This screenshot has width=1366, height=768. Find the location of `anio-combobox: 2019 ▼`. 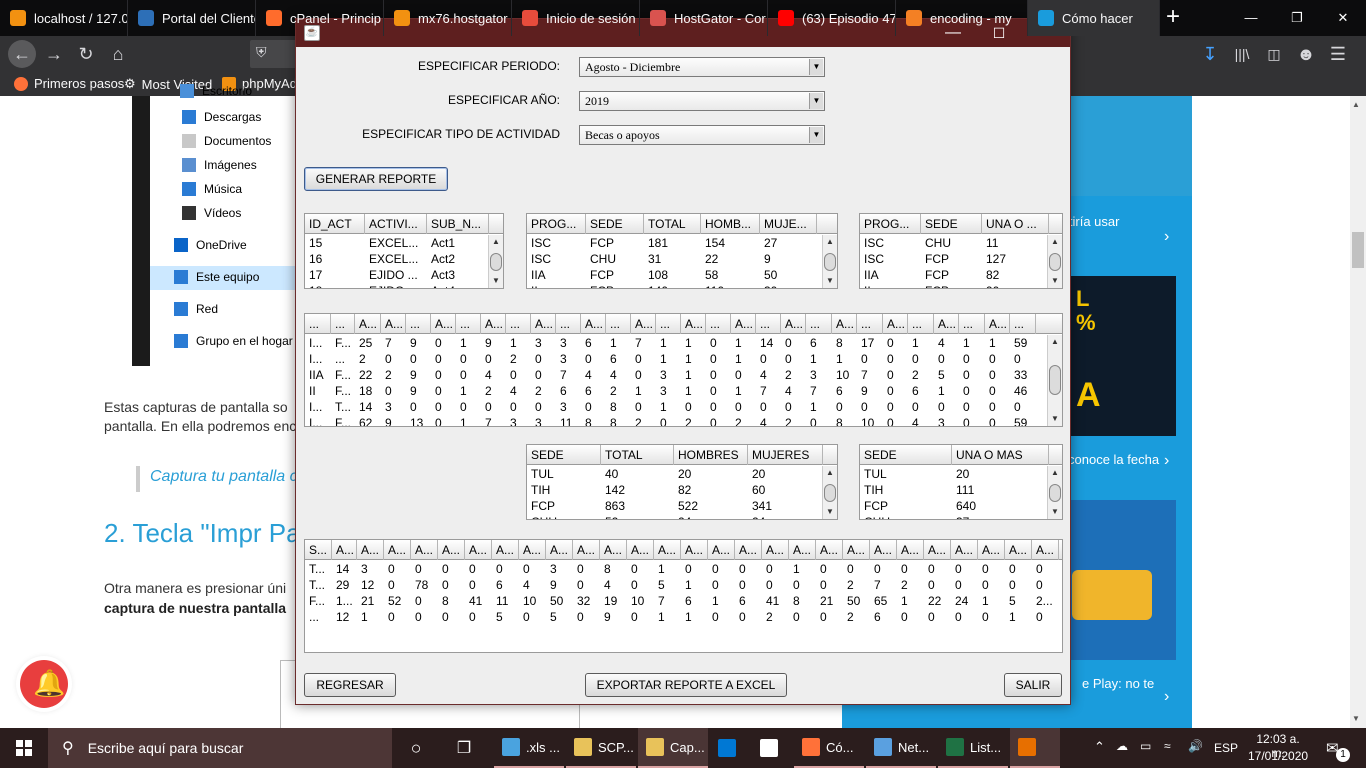

anio-combobox: 2019 ▼ is located at coordinates (702, 101).